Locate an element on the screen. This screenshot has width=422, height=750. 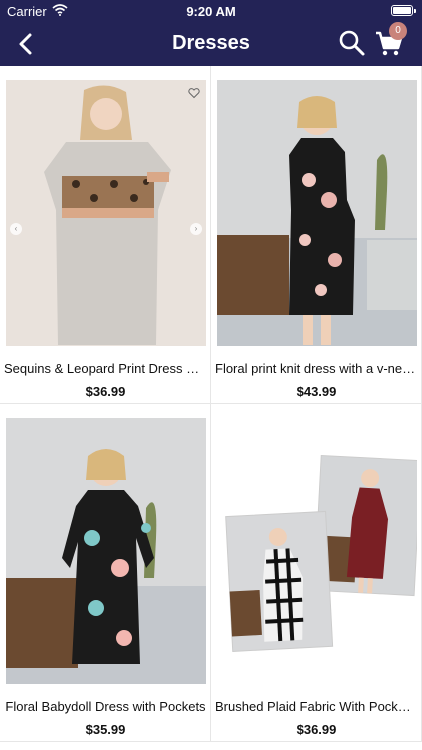
clock: 9:20 AM is located at coordinates (211, 11).